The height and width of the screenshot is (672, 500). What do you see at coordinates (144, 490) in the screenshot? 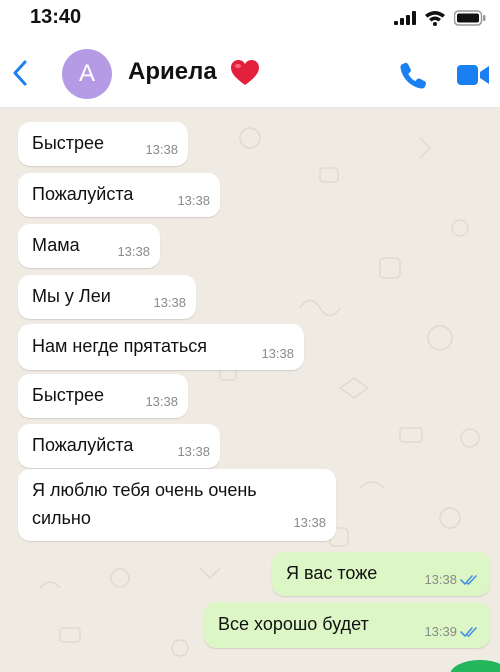
I see `message-text-line-1: Я люблю тебя очень очень` at bounding box center [144, 490].